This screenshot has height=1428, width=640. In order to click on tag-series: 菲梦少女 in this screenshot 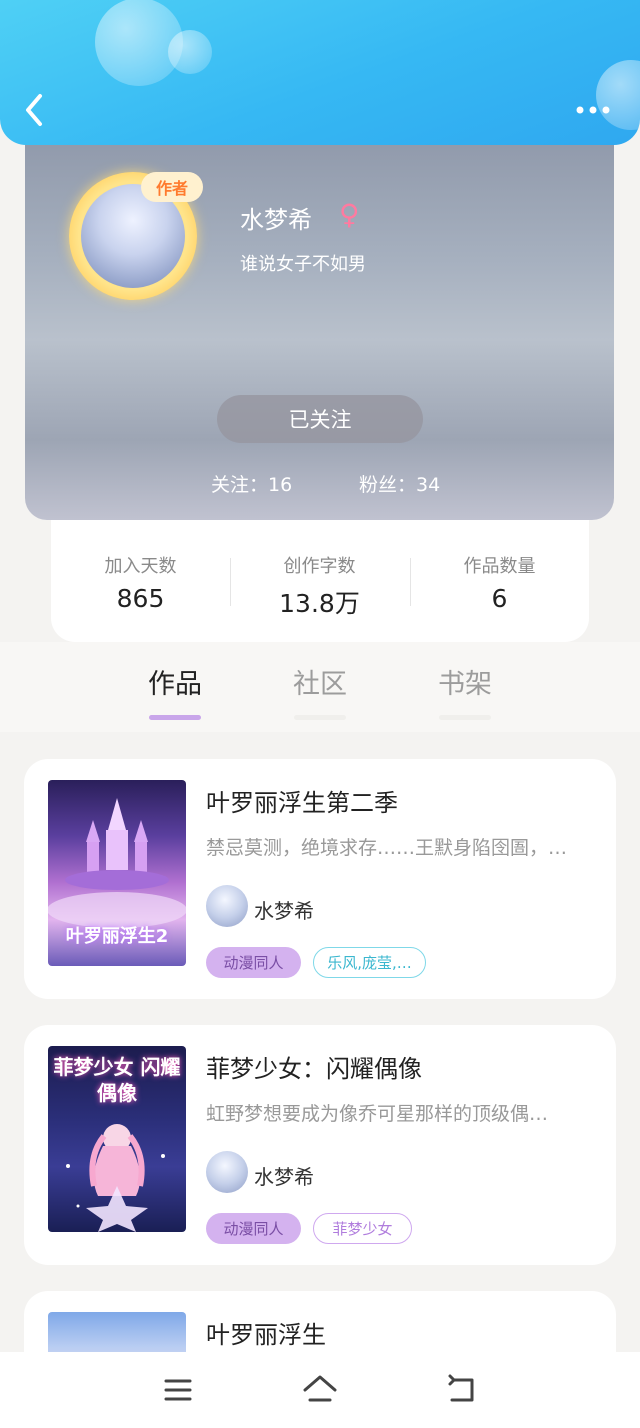, I will do `click(362, 1228)`.